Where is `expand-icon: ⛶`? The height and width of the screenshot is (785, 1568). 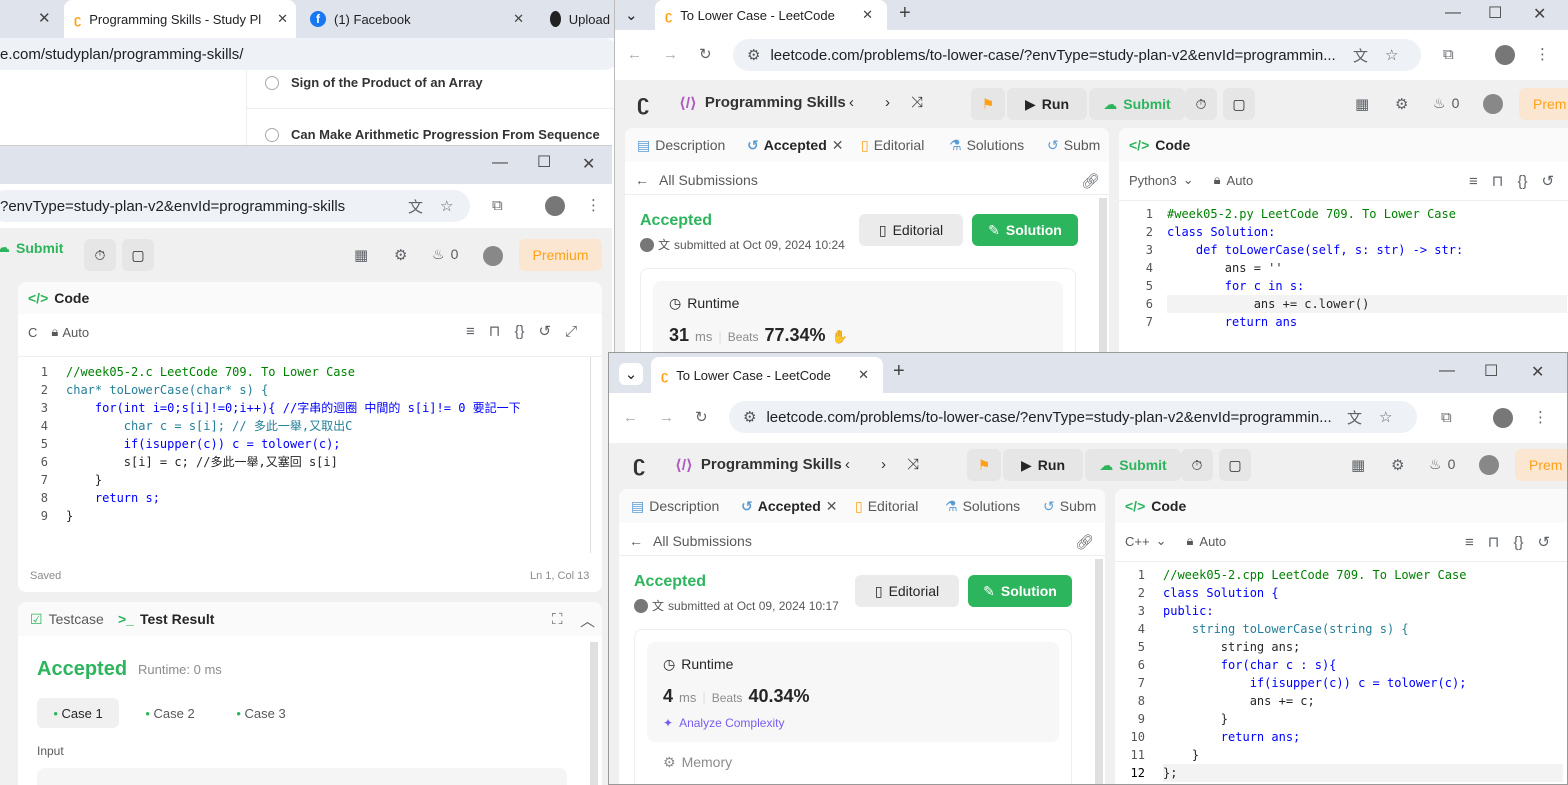
expand-icon: ⛶ is located at coordinates (557, 619).